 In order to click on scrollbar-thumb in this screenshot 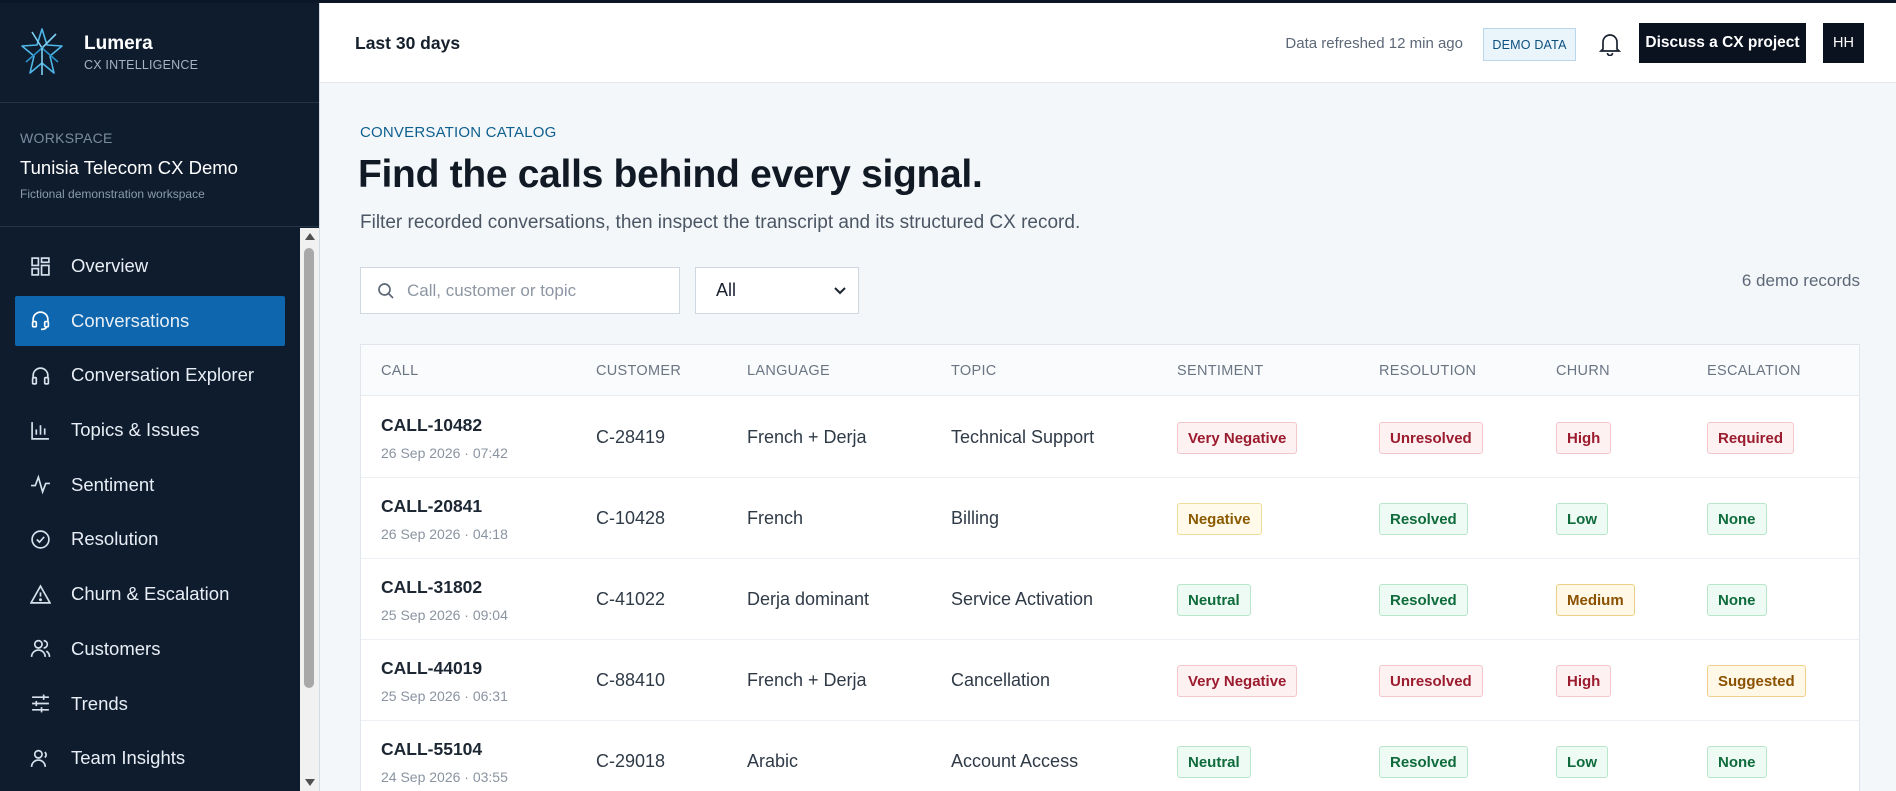, I will do `click(309, 468)`.